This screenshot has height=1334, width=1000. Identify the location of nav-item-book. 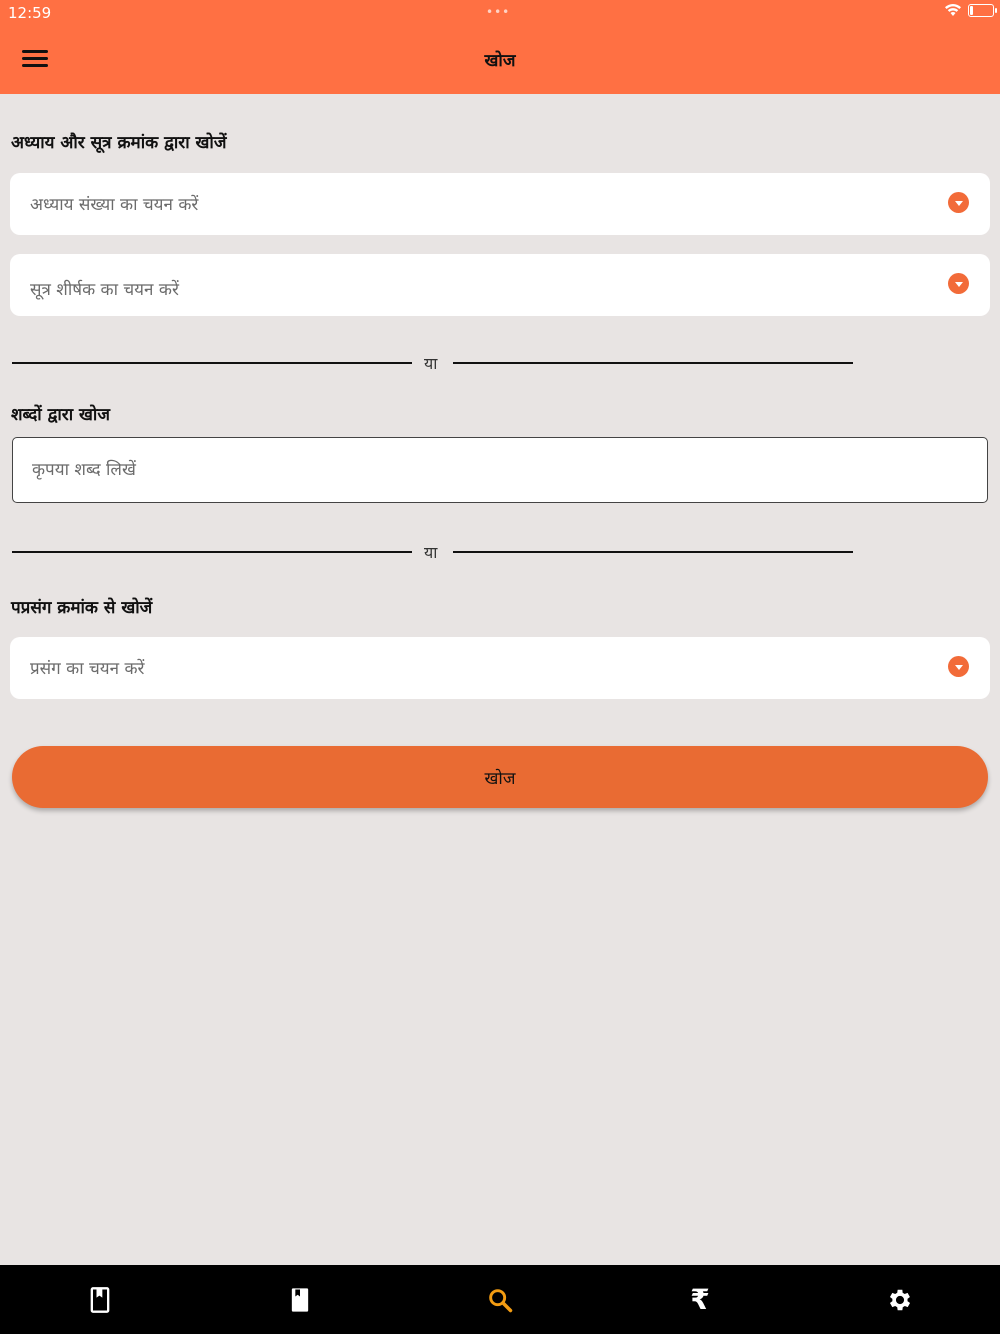
(300, 1299).